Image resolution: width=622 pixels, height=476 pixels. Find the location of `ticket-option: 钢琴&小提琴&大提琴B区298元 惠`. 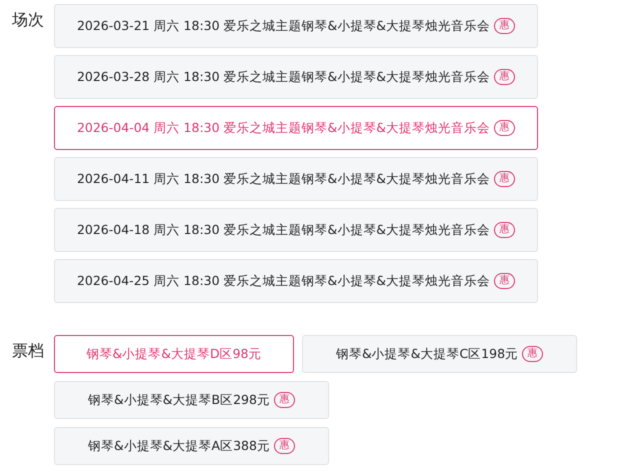

ticket-option: 钢琴&小提琴&大提琴B区298元 惠 is located at coordinates (191, 400).